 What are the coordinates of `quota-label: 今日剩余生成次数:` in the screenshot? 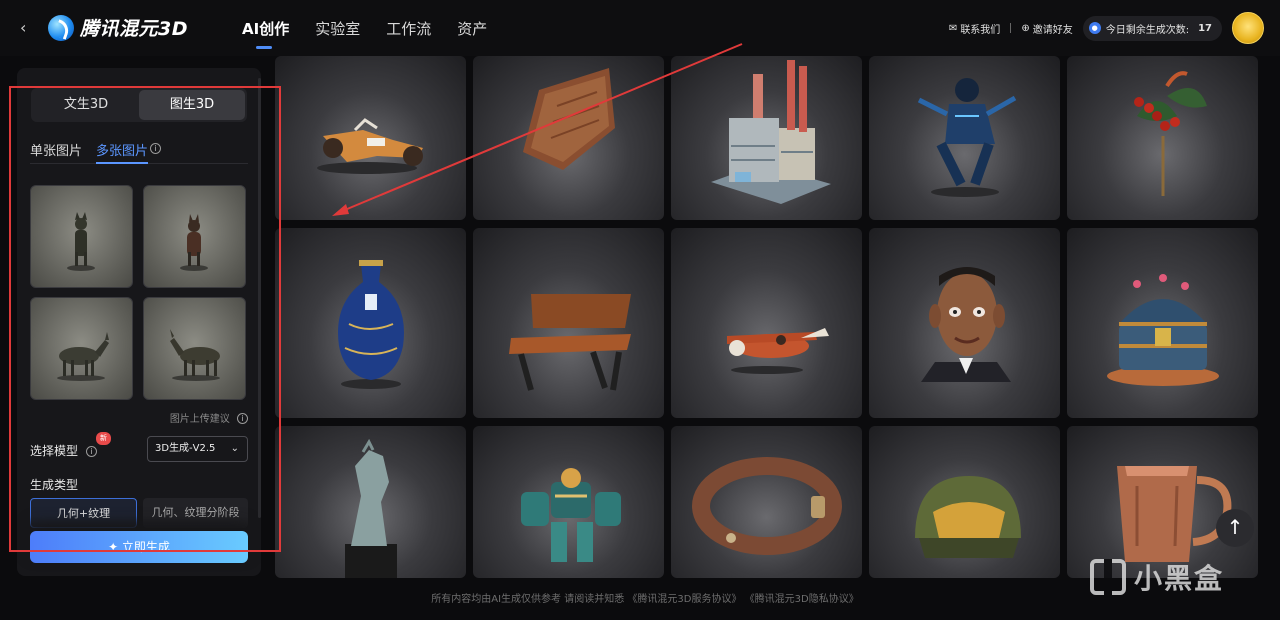 It's located at (1147, 30).